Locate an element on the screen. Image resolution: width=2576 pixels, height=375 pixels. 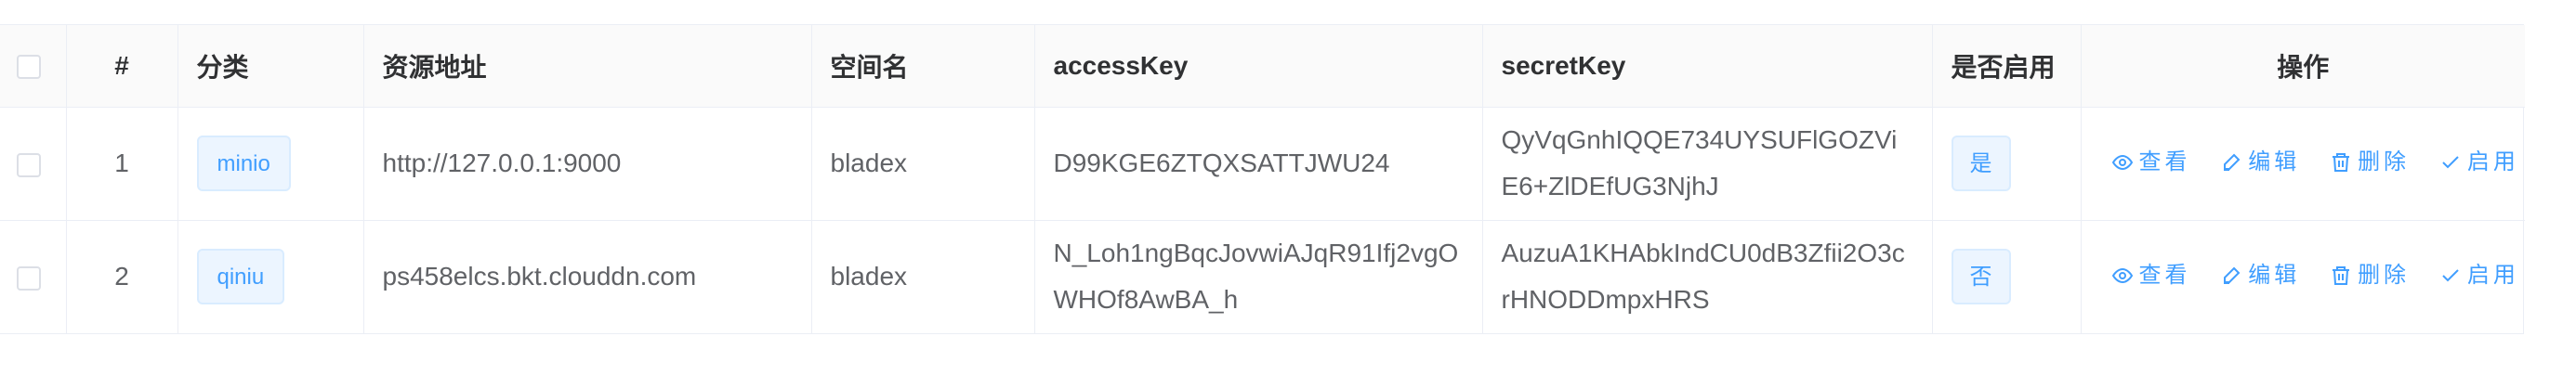
access-key-cell: N_Loh1ngBqcJovwiAJqR91Ifj2vgOWHOf8AwBA_h is located at coordinates (1258, 276).